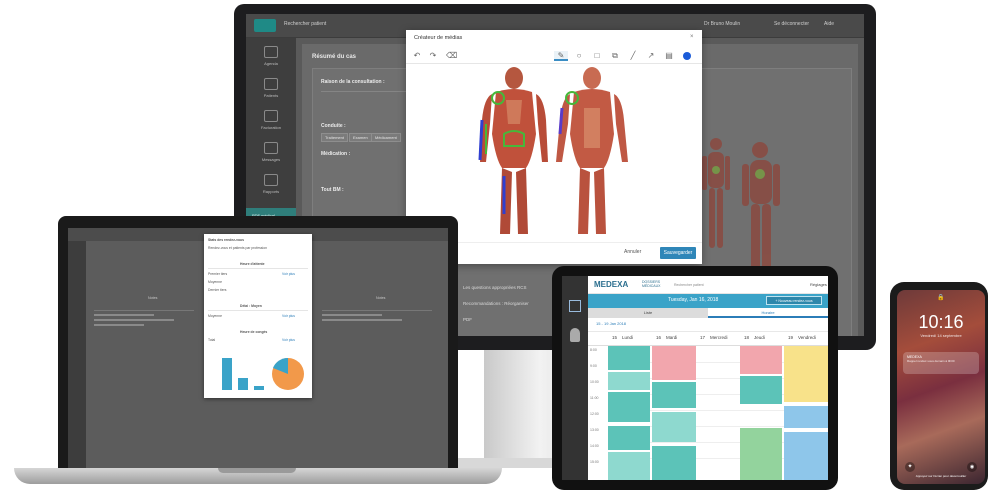 The image size is (988, 493). Describe the element at coordinates (271, 191) in the screenshot. I see `sidebar-item-label: Rapports` at that location.